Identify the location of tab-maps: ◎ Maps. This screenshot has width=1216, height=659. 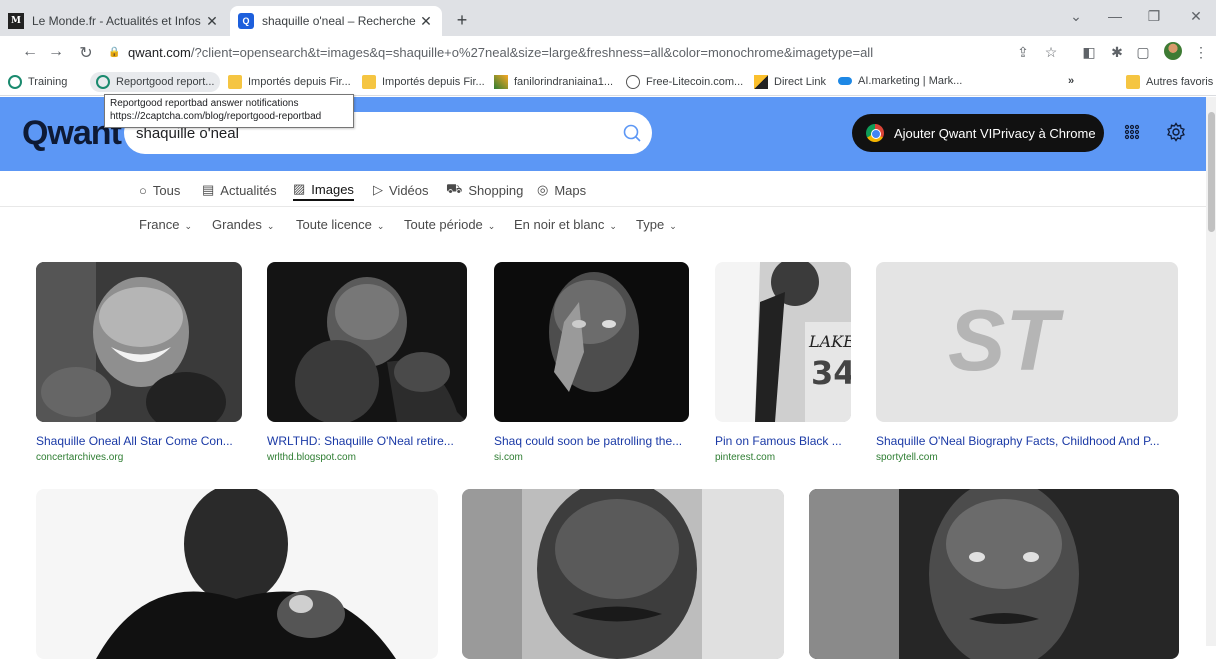
(561, 190).